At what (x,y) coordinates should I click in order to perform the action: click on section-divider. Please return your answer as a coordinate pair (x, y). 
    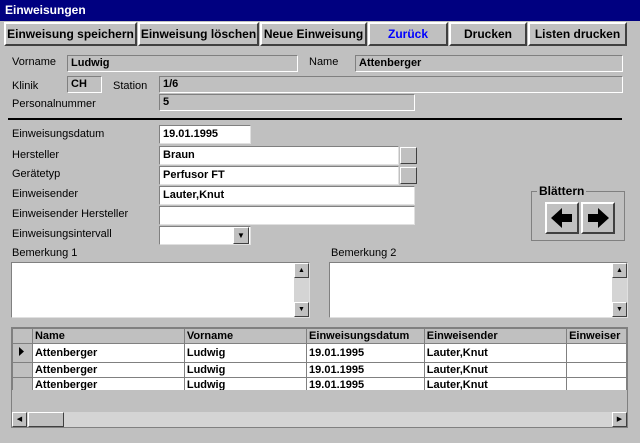
    Looking at the image, I should click on (315, 119).